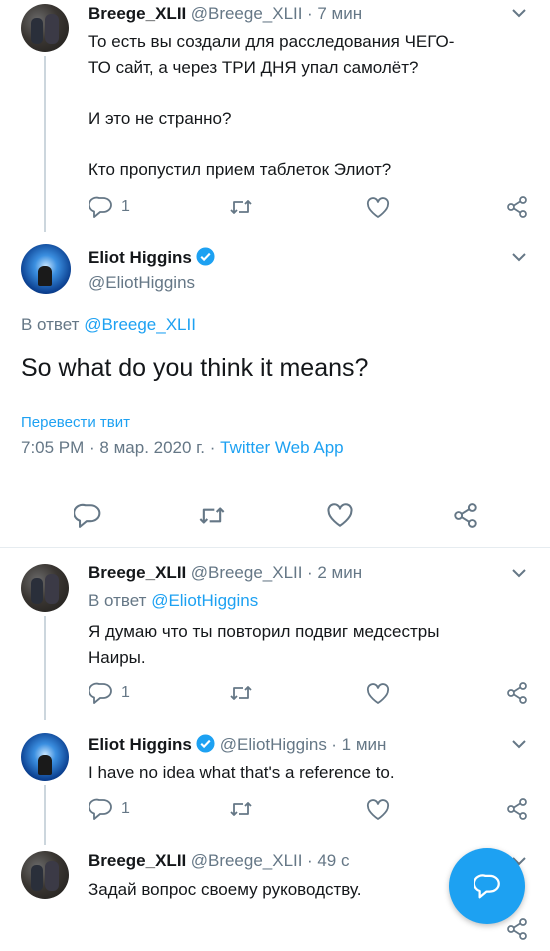 This screenshot has width=550, height=951. What do you see at coordinates (121, 447) in the screenshot?
I see `timestamp: 7:05 PM · 8 мар. 2020 г. ·` at bounding box center [121, 447].